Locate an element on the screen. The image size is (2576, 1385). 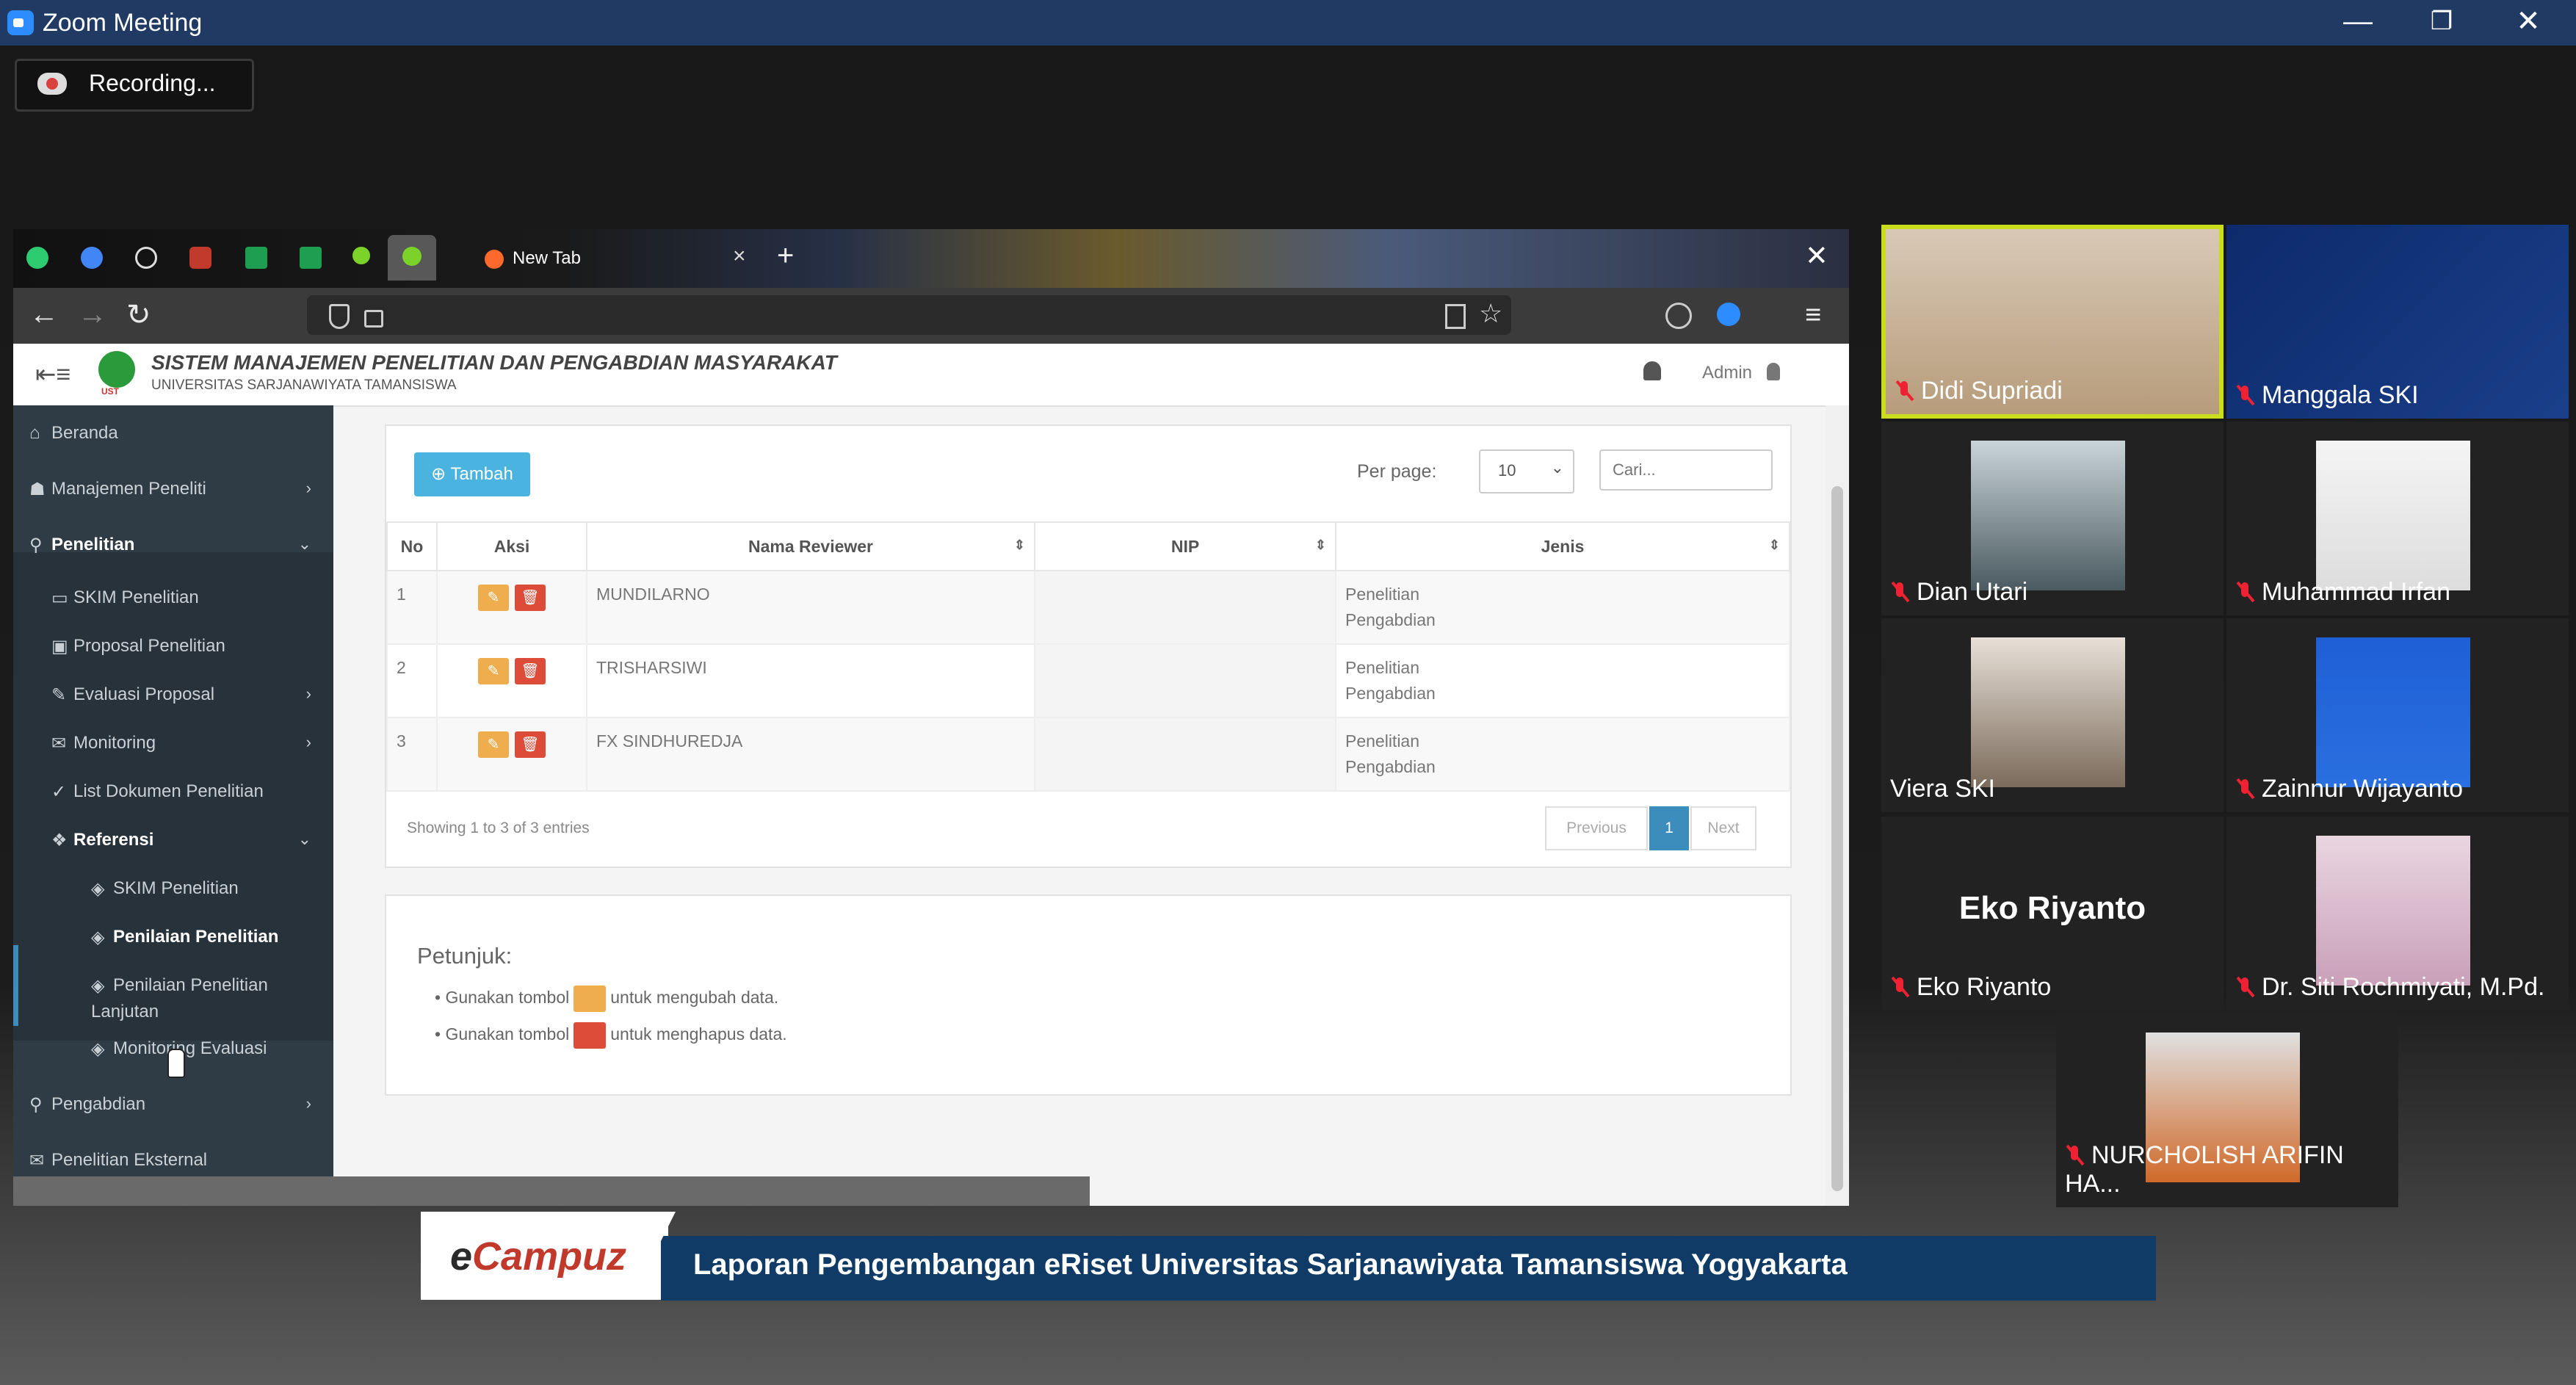
participant-tile: Muhammad Irfan is located at coordinates (2397, 518).